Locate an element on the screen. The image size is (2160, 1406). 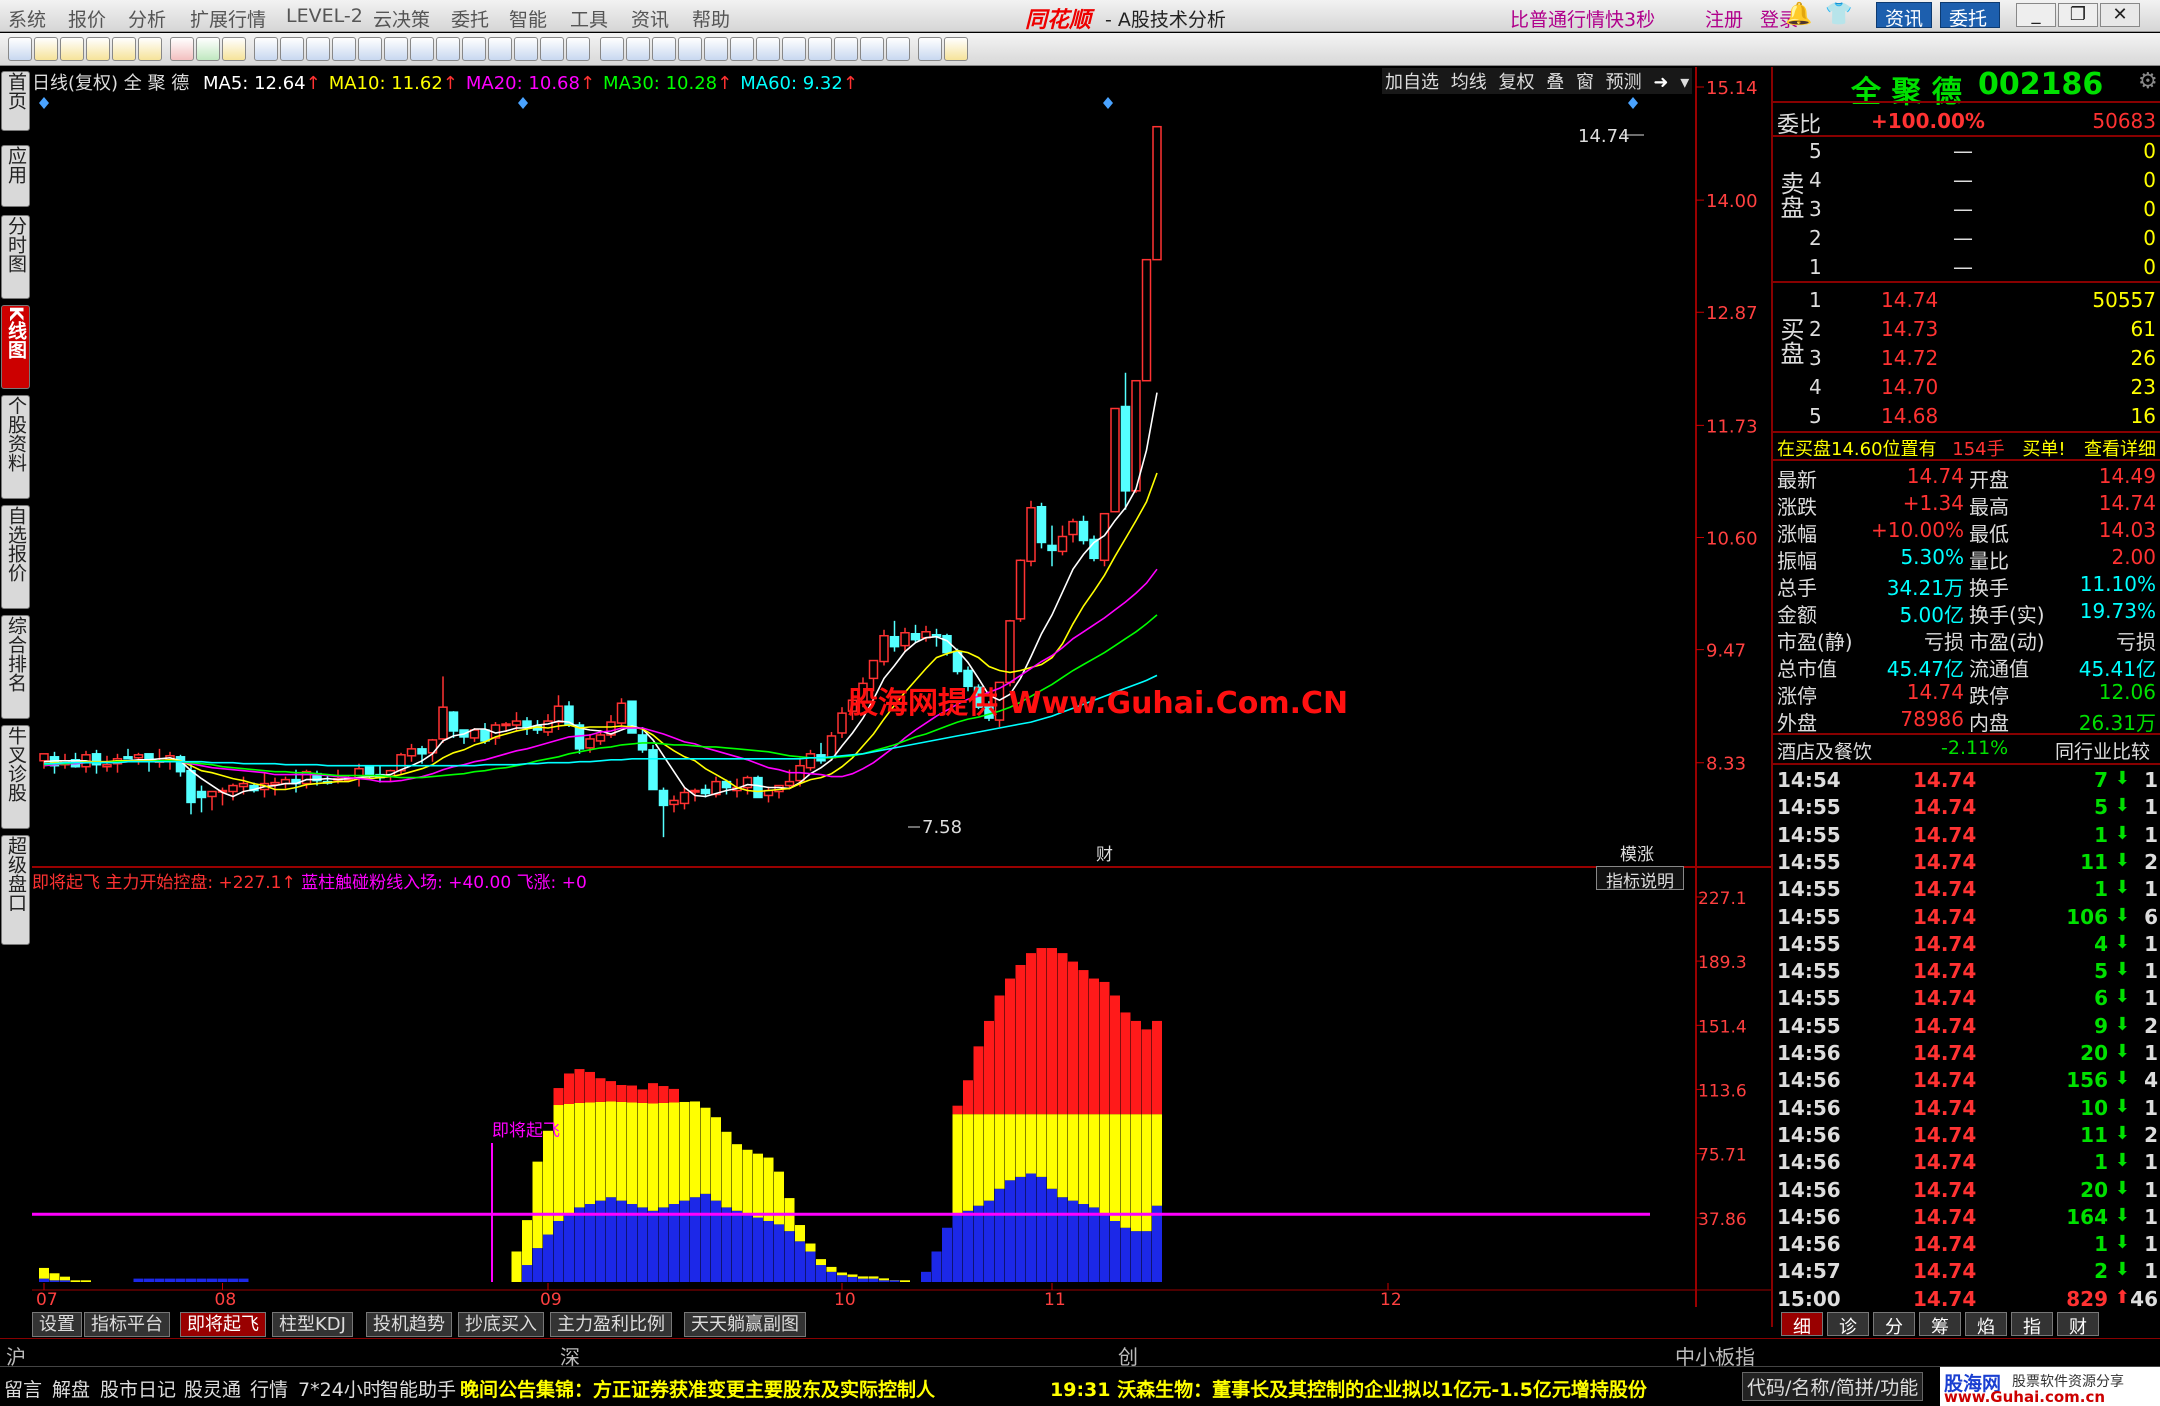
settings-icon: ⚙ is located at coordinates (2148, 81).